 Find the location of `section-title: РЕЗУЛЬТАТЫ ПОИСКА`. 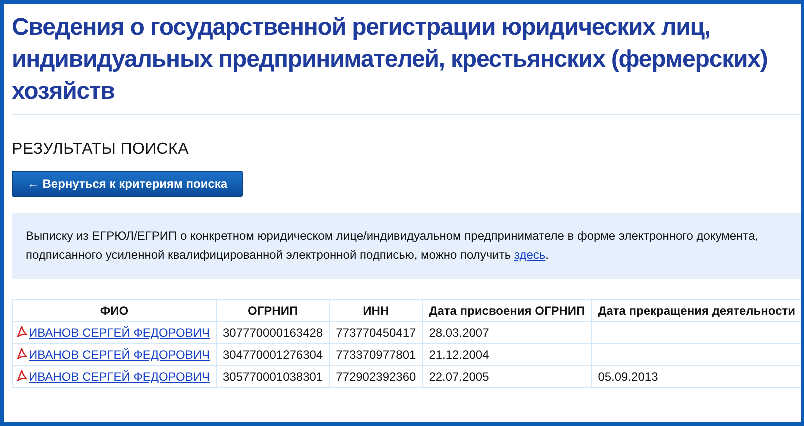

section-title: РЕЗУЛЬТАТЫ ПОИСКА is located at coordinates (101, 150).